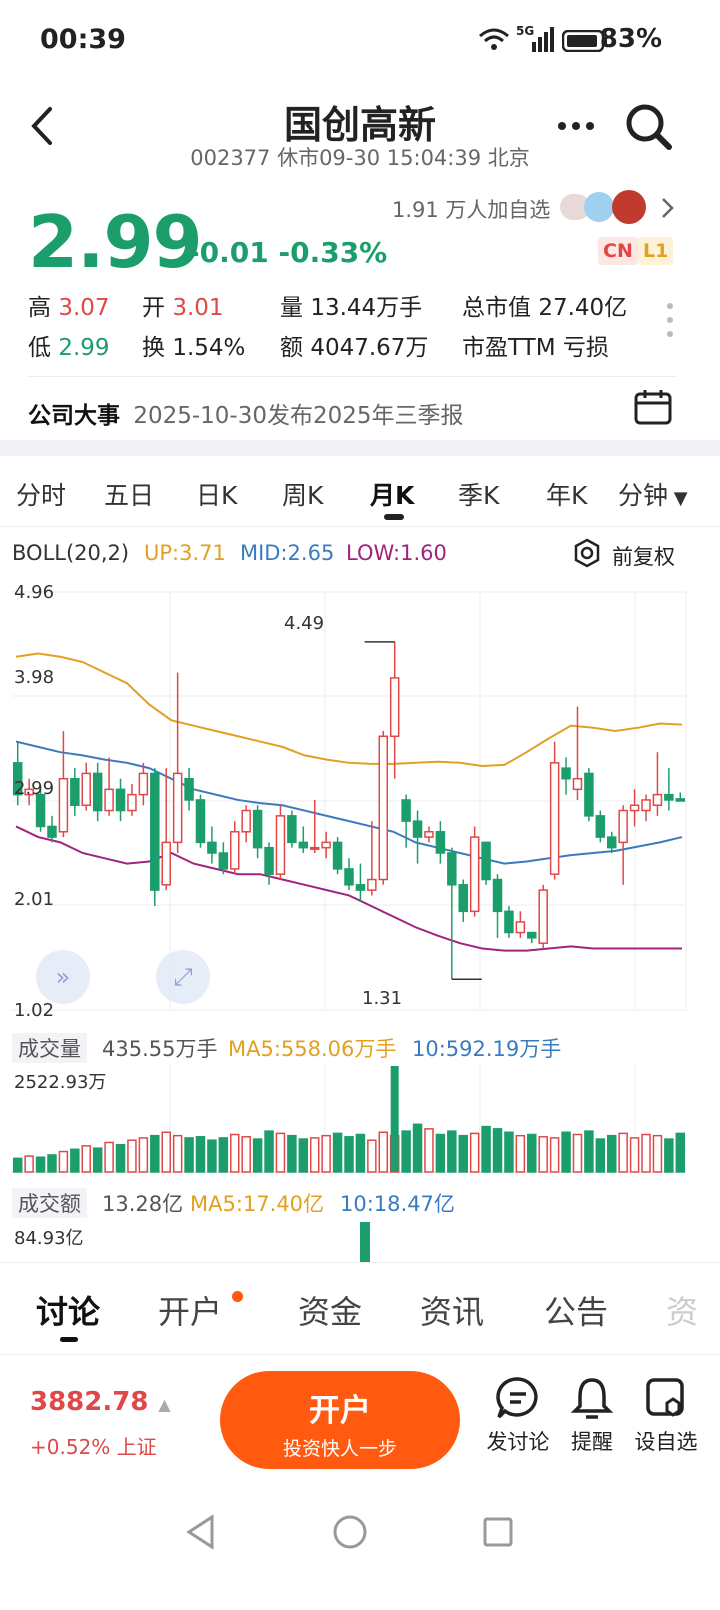 The width and height of the screenshot is (720, 1610). I want to click on search-icon, so click(649, 127).